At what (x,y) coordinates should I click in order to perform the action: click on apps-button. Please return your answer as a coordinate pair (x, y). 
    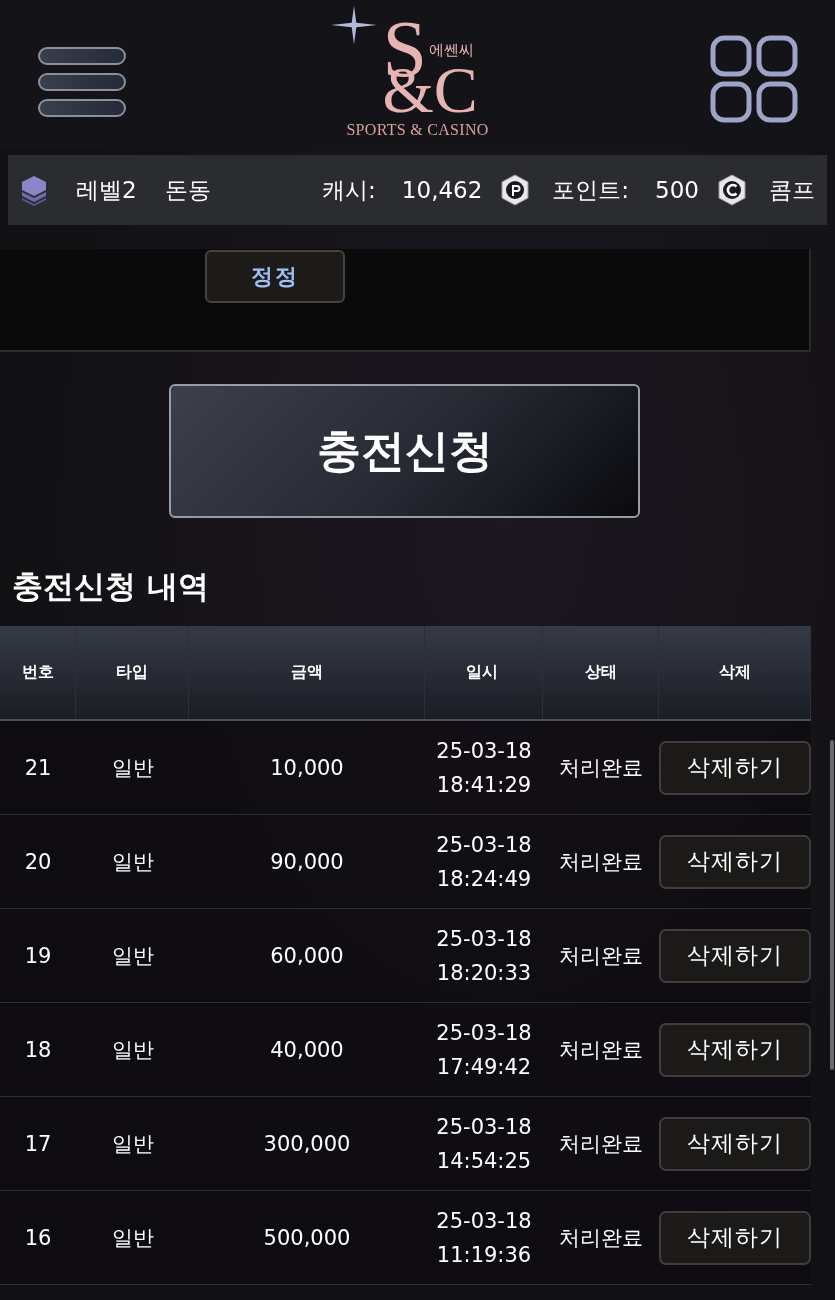
    Looking at the image, I should click on (754, 79).